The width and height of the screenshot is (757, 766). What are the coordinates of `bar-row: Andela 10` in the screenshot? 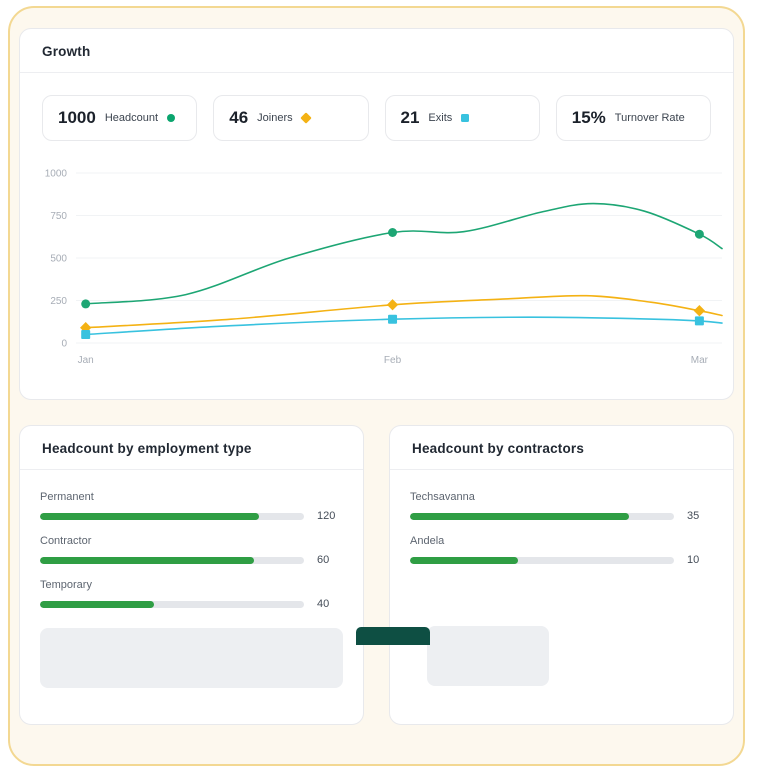 It's located at (561, 550).